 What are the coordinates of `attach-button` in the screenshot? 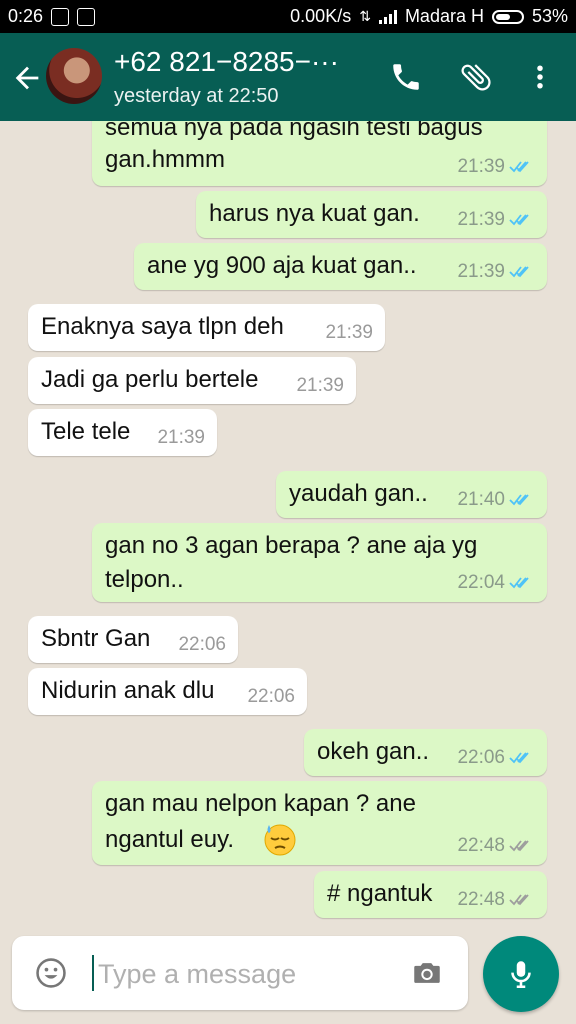 It's located at (476, 77).